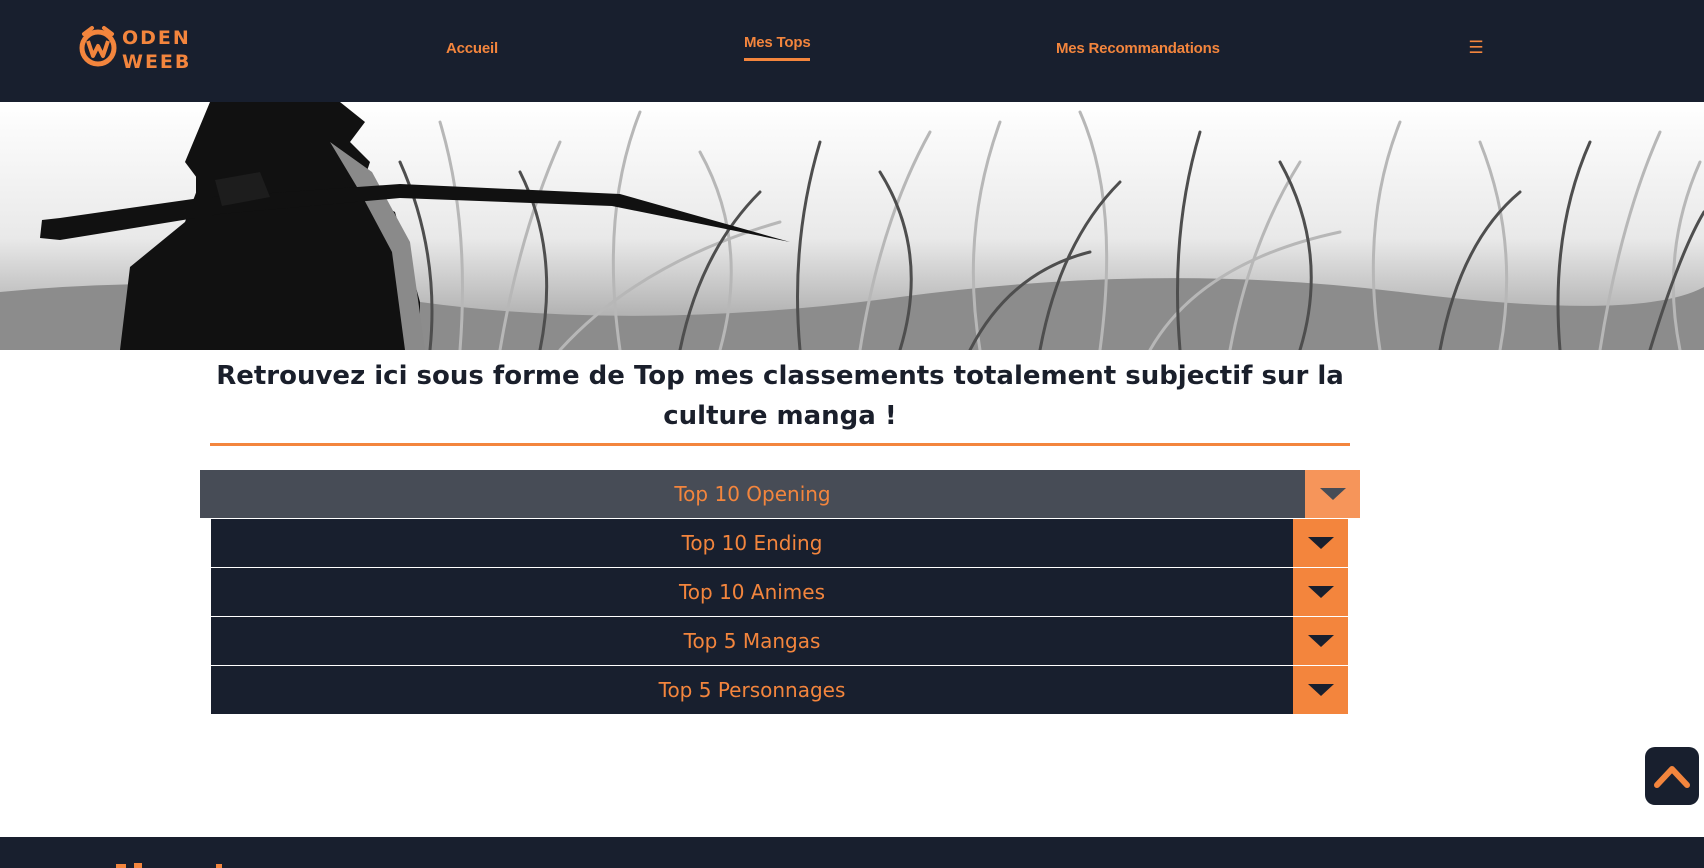  I want to click on accordion-item-label: Top 10 Animes, so click(752, 592).